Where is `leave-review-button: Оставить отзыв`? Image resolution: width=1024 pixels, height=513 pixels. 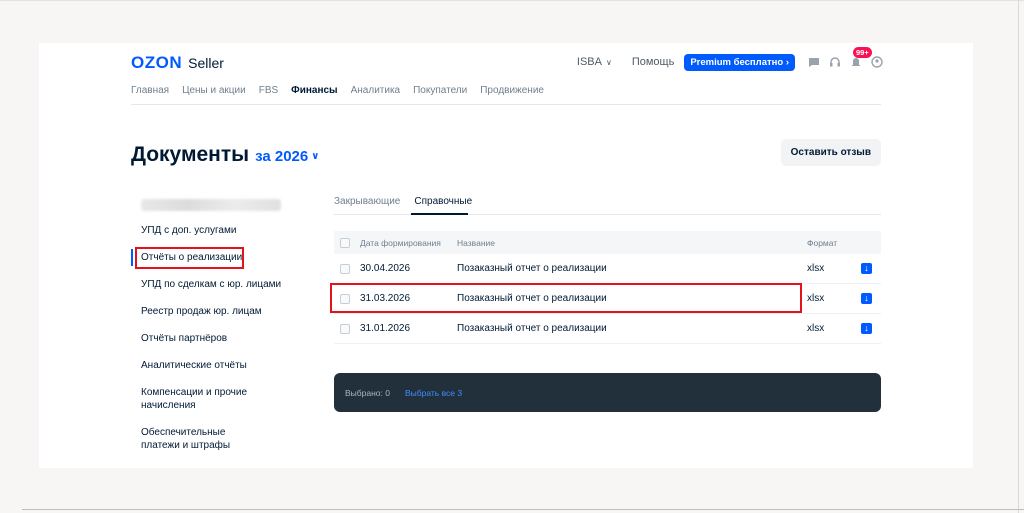 leave-review-button: Оставить отзыв is located at coordinates (830, 152).